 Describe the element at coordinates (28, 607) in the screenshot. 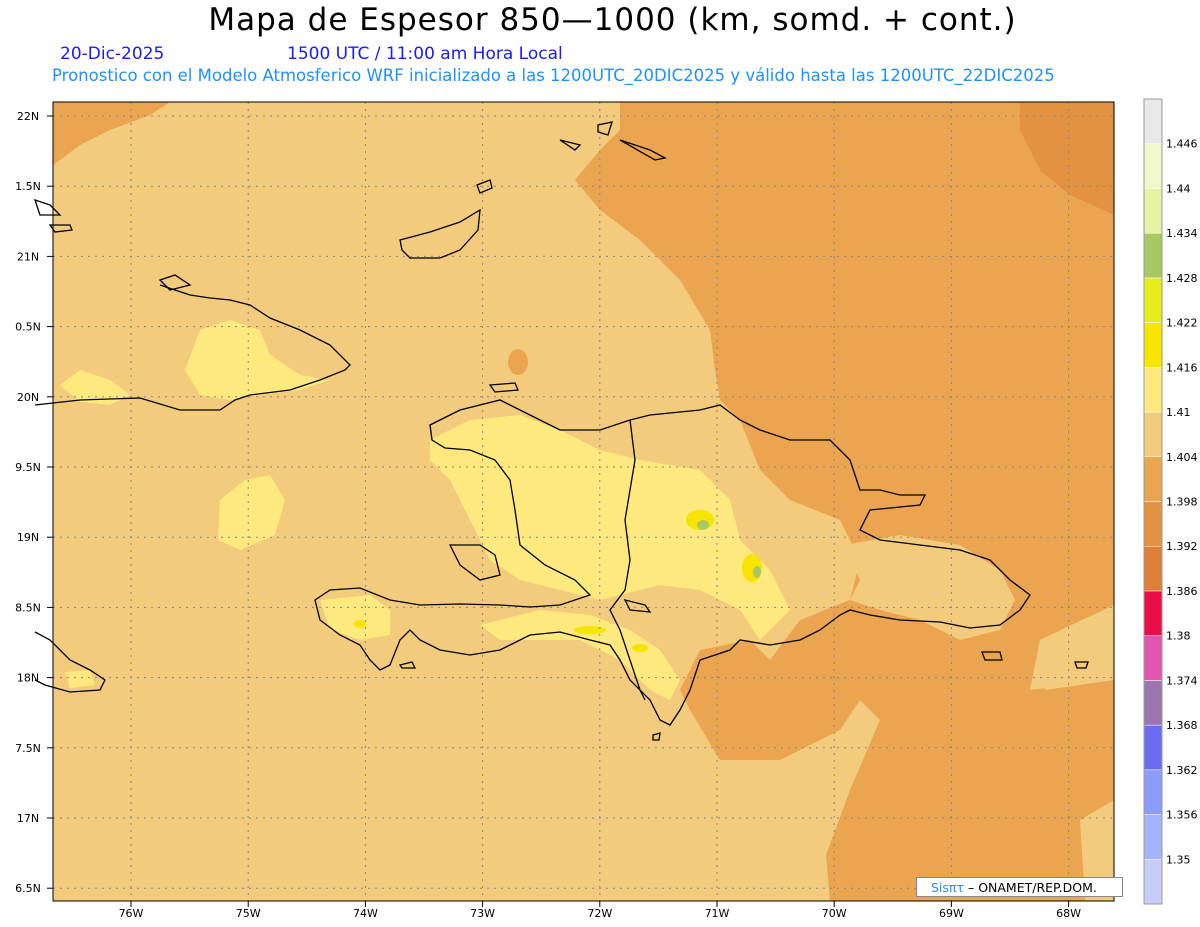

I see `lat-label: 8.5N` at that location.